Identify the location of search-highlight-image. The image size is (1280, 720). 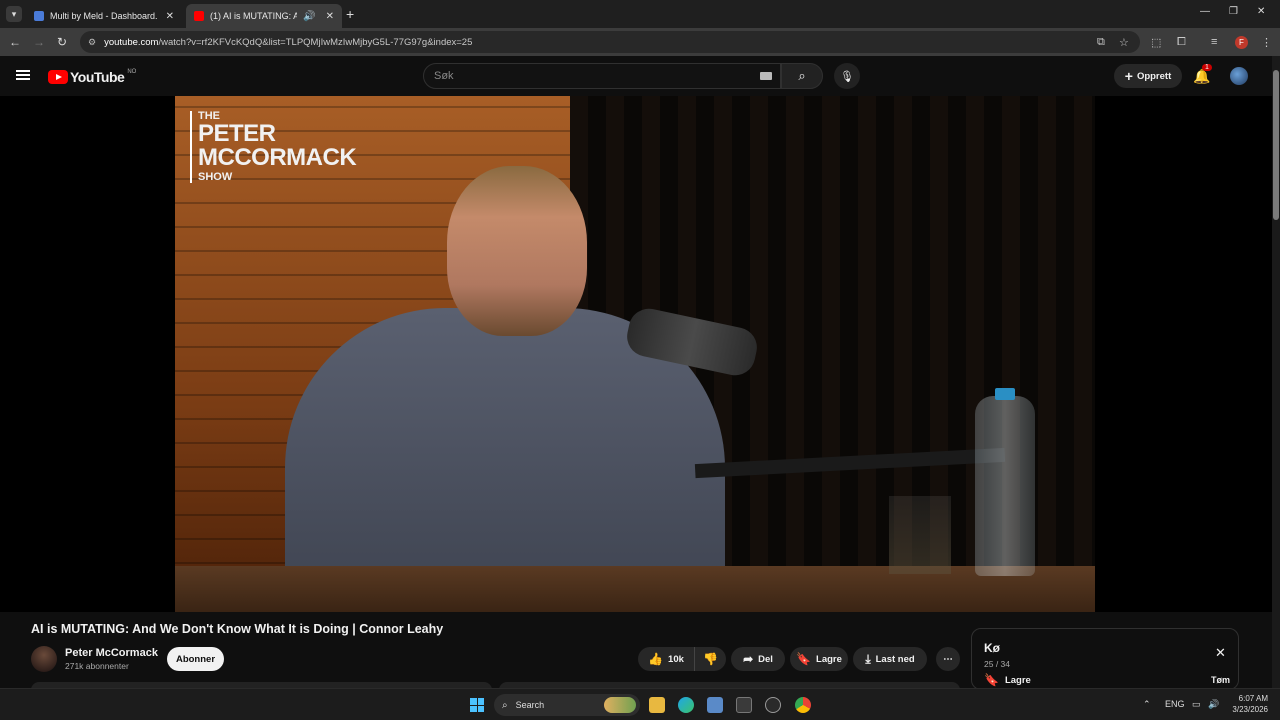
(620, 705).